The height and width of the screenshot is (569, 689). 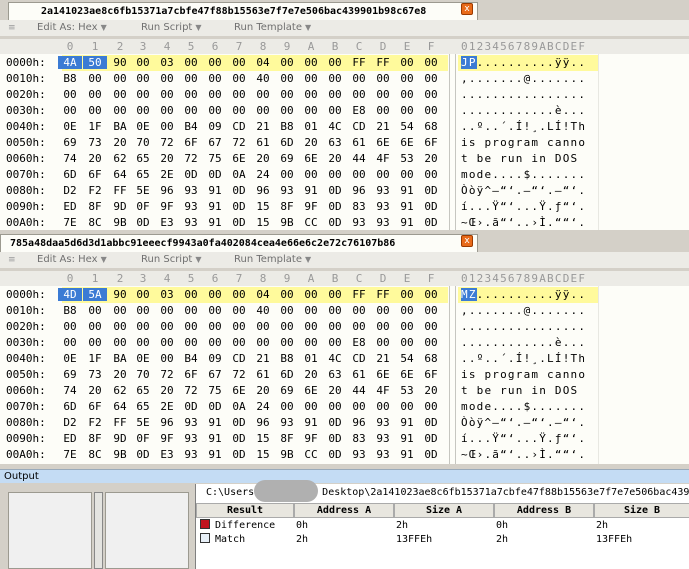 I want to click on column-header: Address B, so click(x=544, y=510).